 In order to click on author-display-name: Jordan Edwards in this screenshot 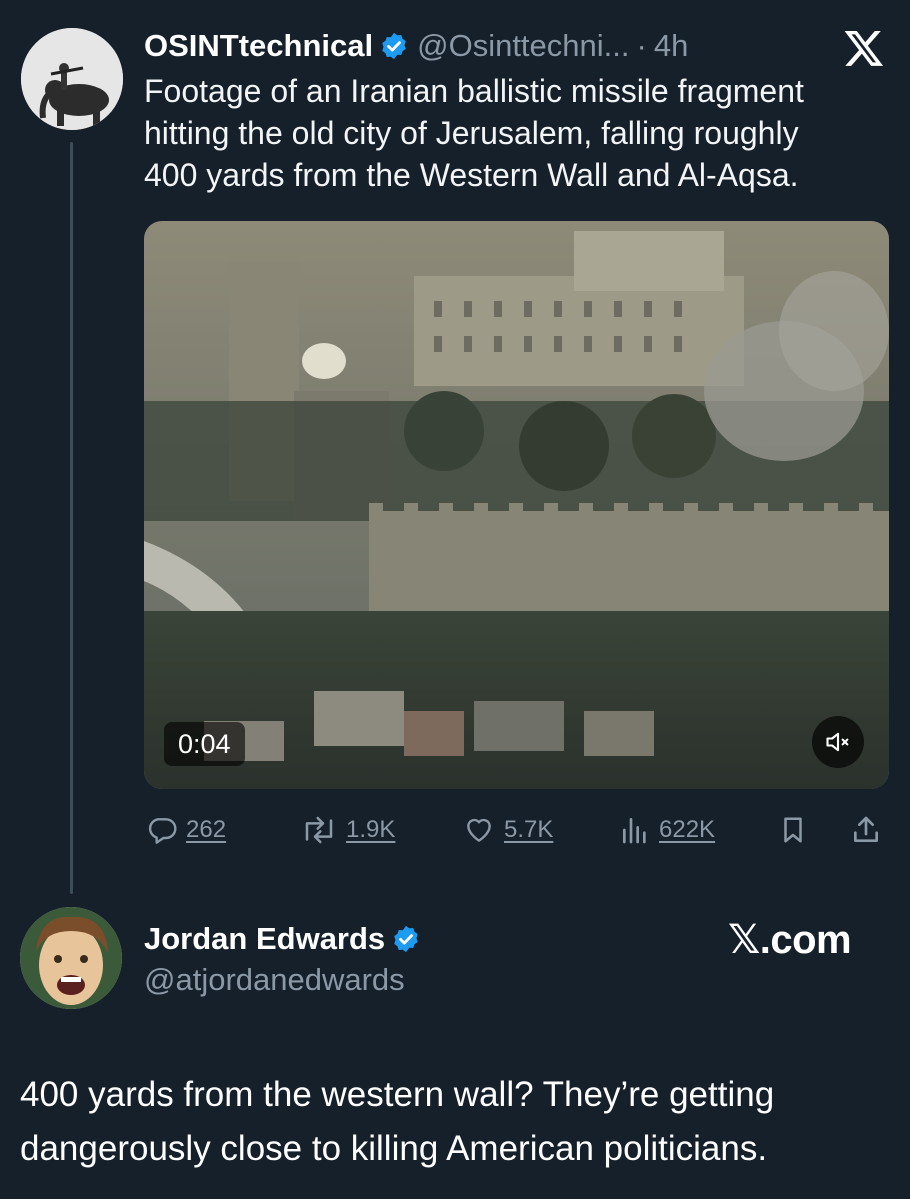, I will do `click(264, 939)`.